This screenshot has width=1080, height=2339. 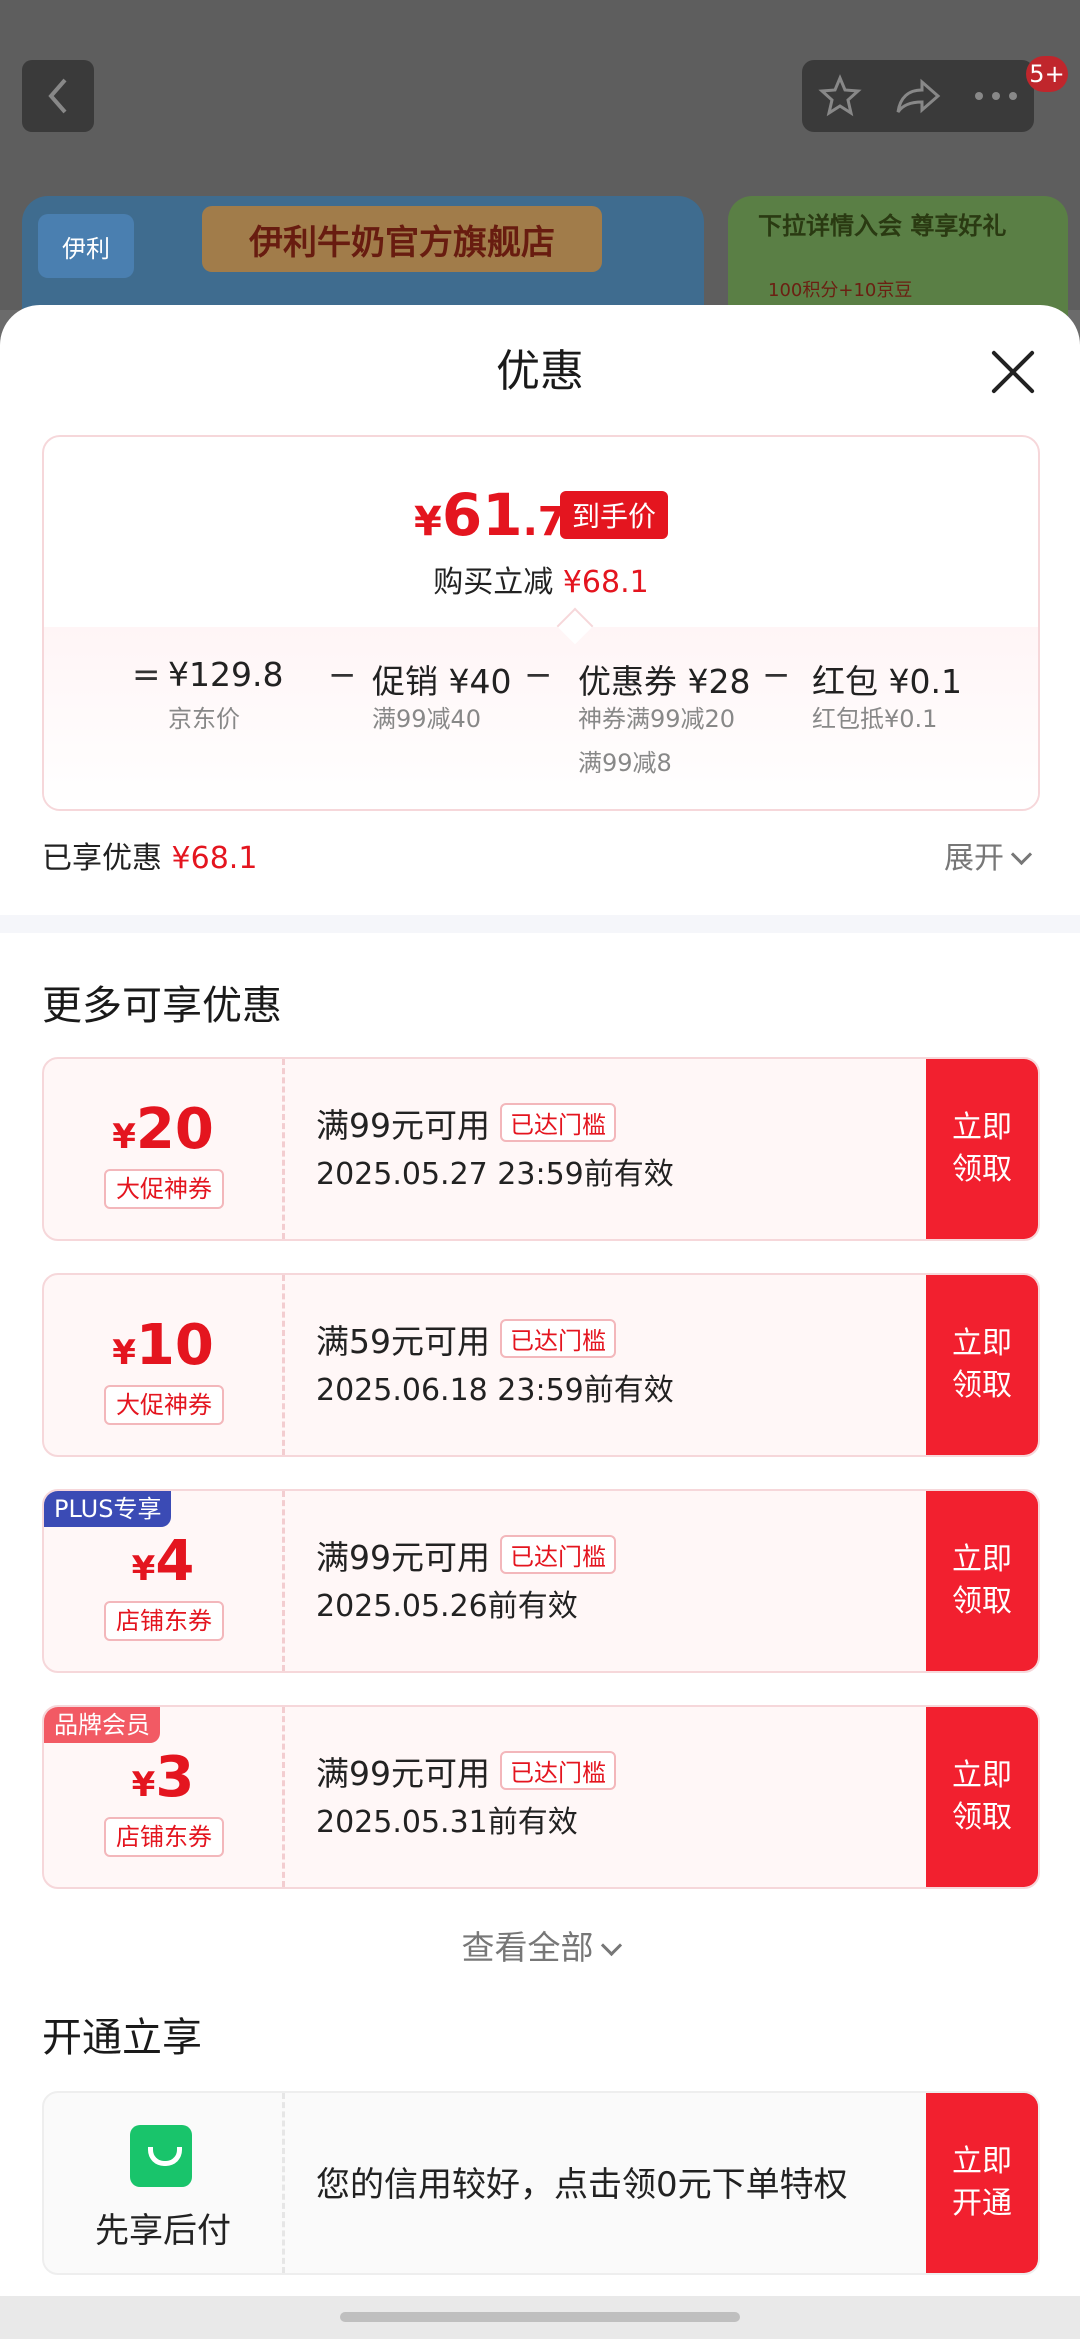 I want to click on top-actions, so click(x=918, y=96).